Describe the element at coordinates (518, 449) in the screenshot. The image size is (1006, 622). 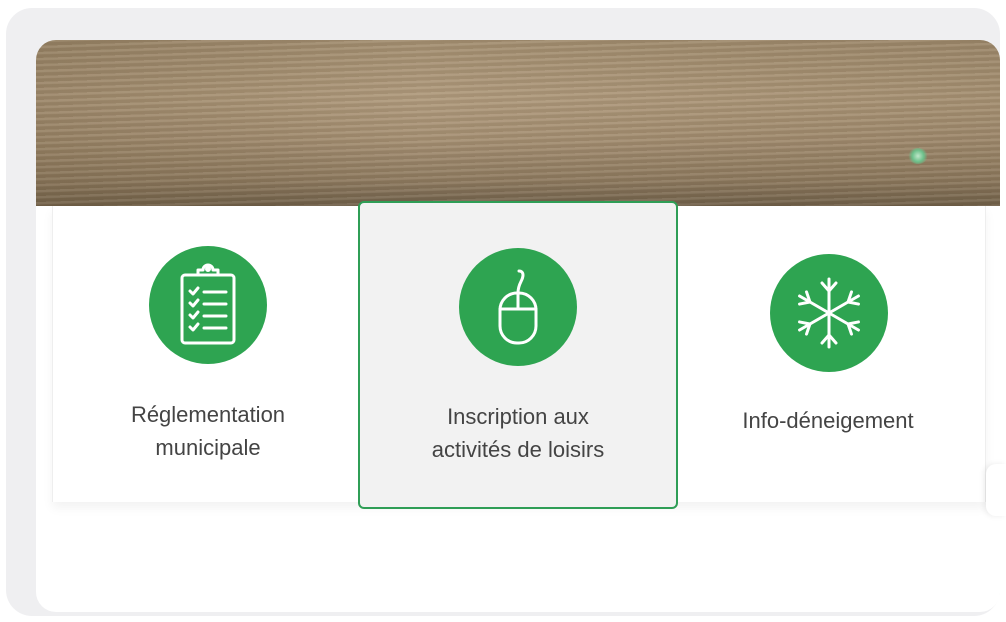
I see `tile-label-line2: activités de loisirs` at that location.